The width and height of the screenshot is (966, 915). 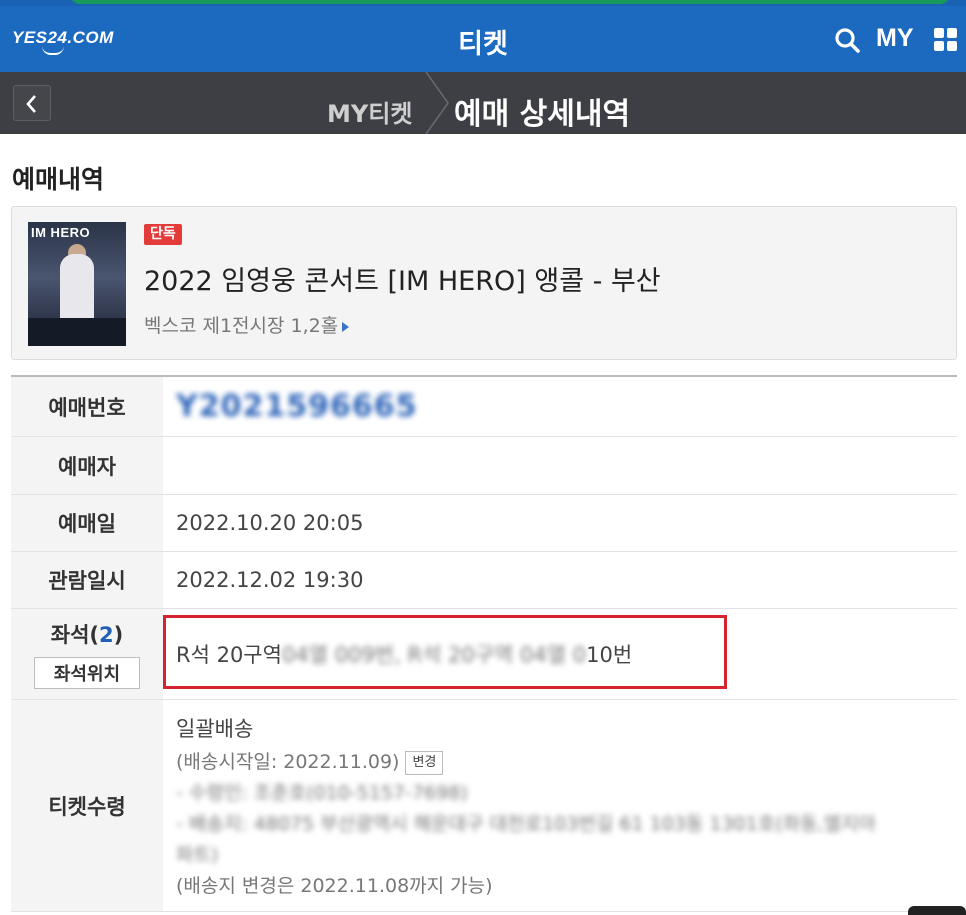 I want to click on breadcrumb: MY티켓 예매 상세내역, so click(x=483, y=103).